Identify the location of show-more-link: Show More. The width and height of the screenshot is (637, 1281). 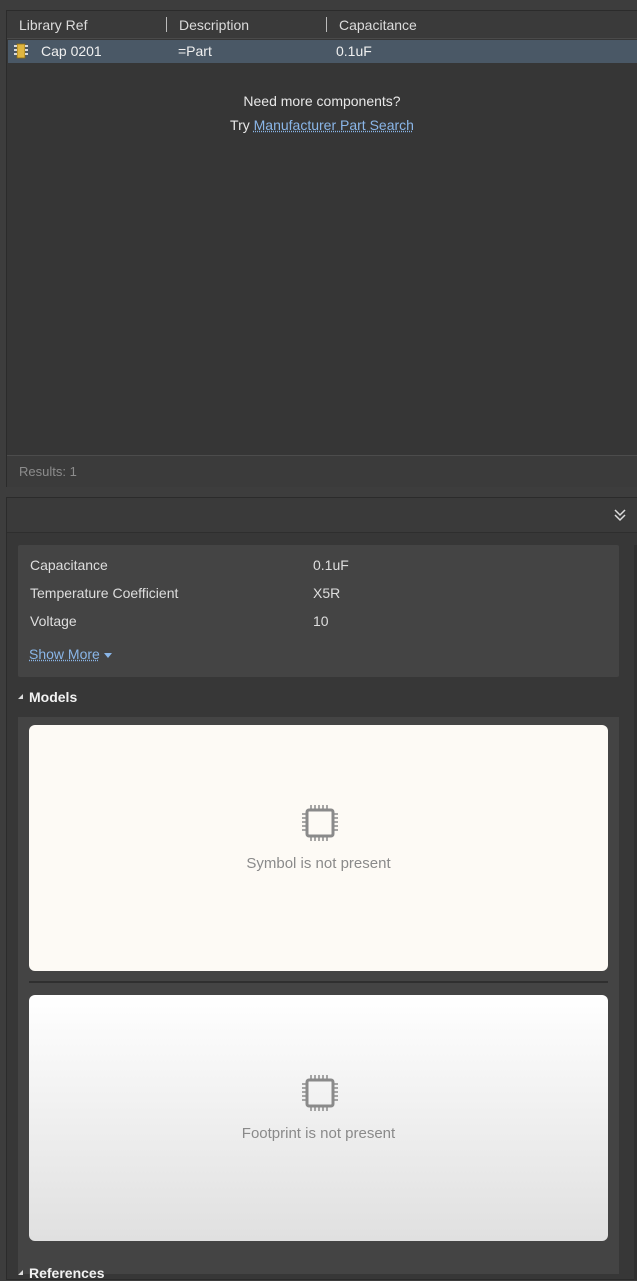
(70, 654).